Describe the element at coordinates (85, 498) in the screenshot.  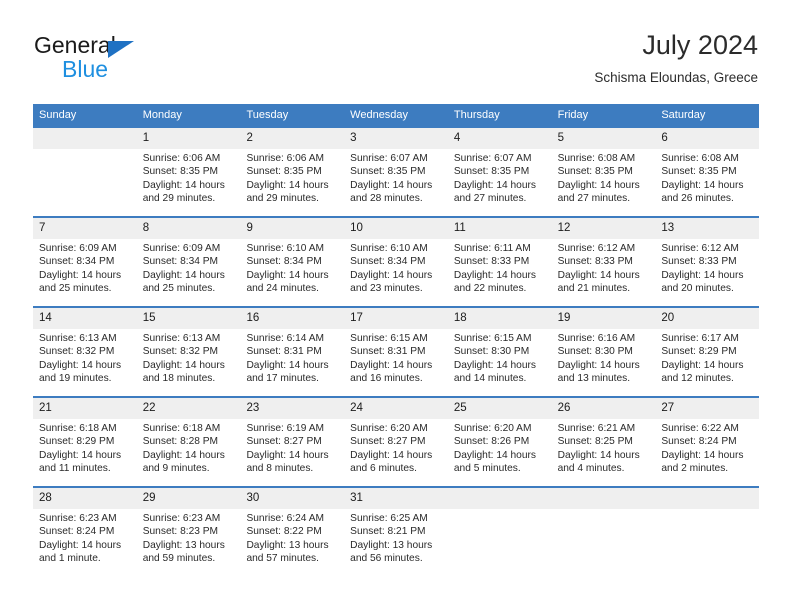
I see `day-number: 28` at that location.